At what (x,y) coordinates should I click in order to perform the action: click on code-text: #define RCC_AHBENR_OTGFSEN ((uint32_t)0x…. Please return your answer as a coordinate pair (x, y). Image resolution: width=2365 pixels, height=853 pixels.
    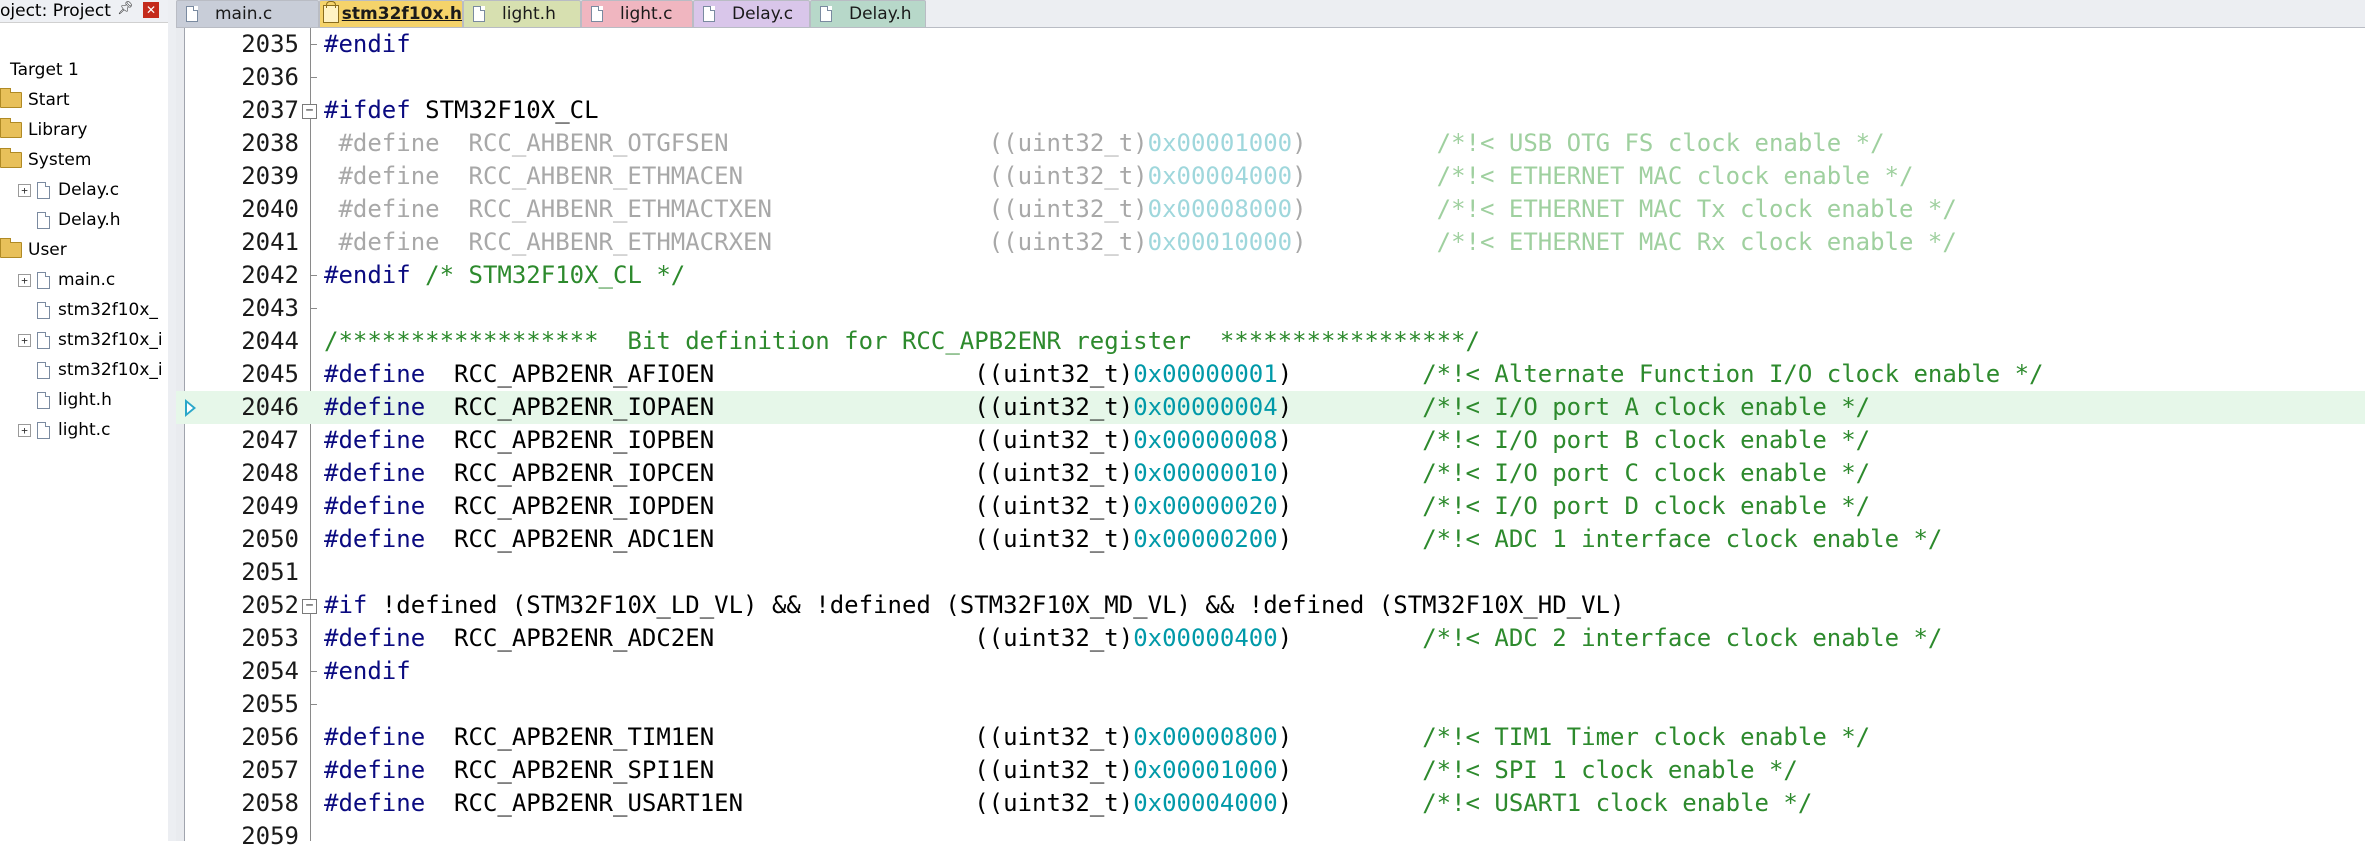
    Looking at the image, I should click on (1104, 143).